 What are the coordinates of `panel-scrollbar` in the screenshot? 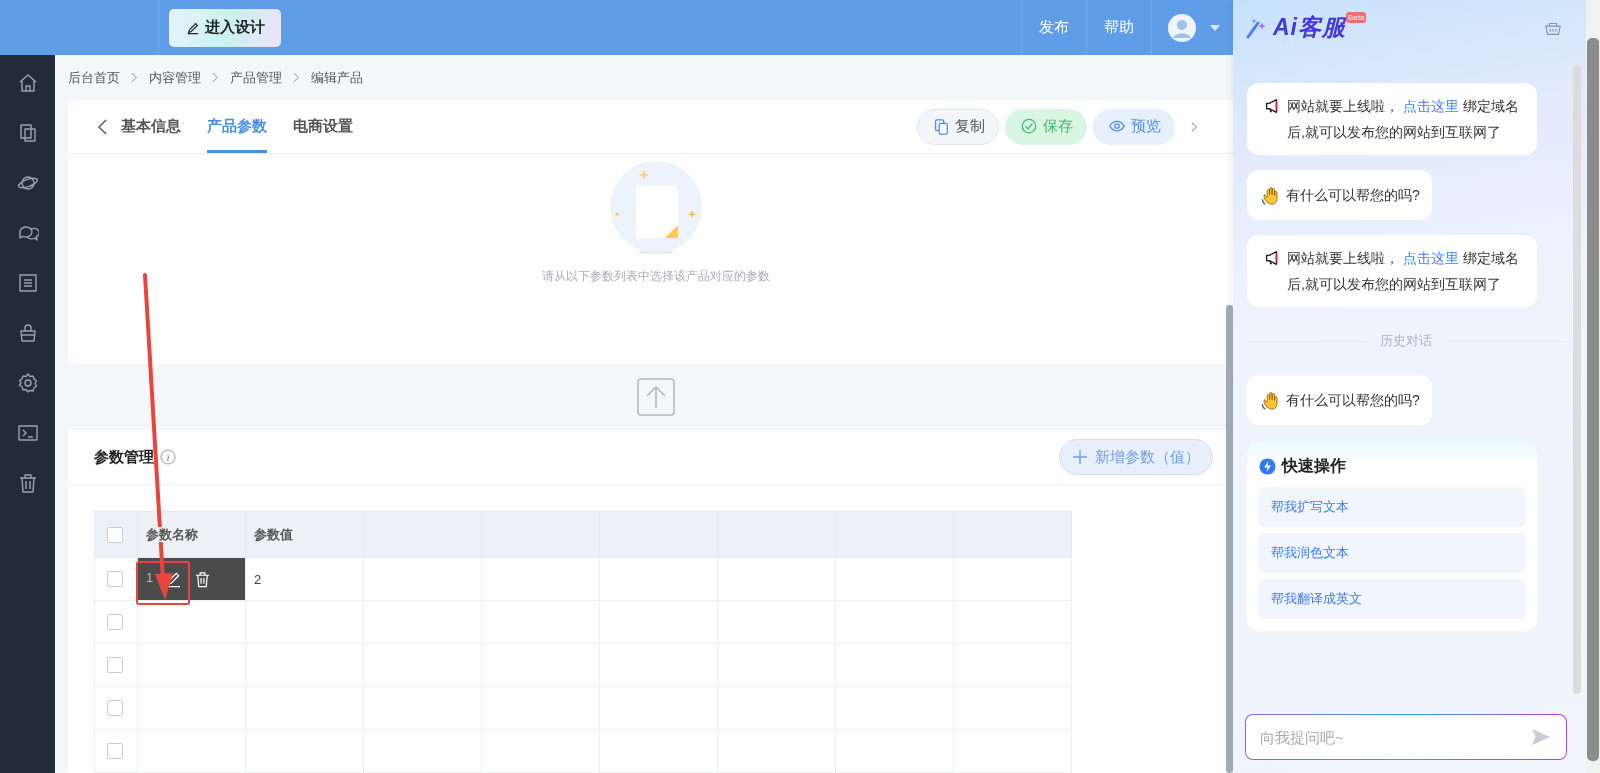 It's located at (1593, 399).